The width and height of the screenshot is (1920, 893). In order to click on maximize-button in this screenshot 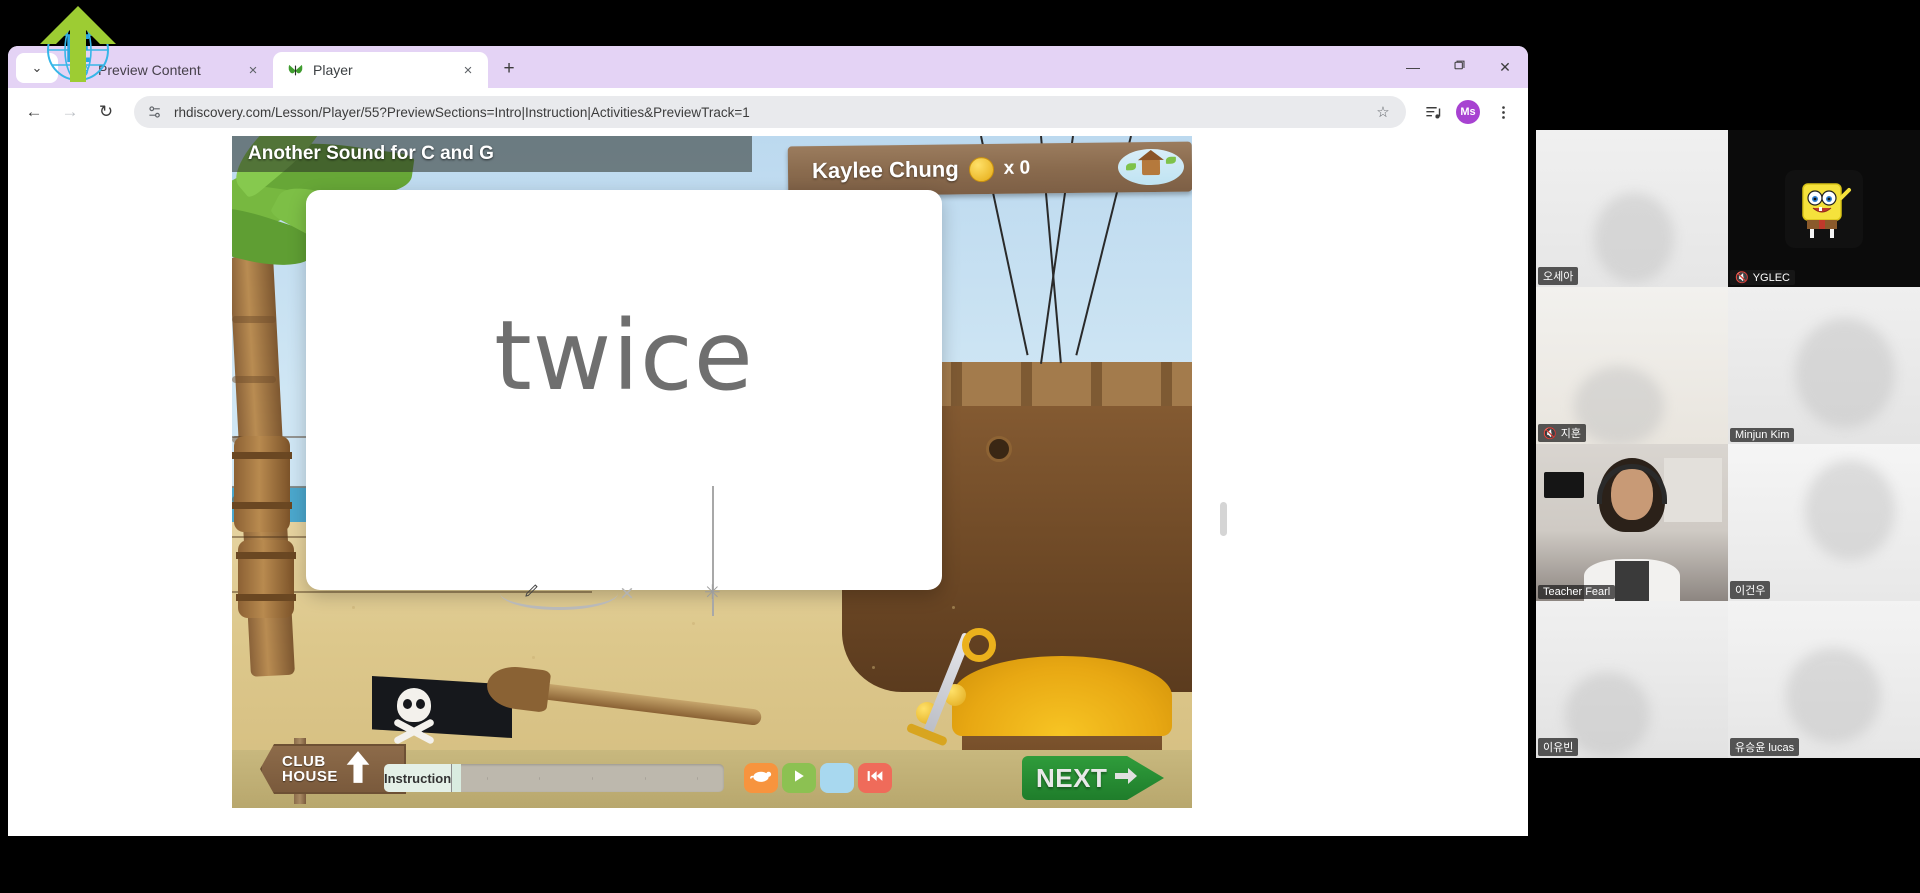, I will do `click(1459, 67)`.